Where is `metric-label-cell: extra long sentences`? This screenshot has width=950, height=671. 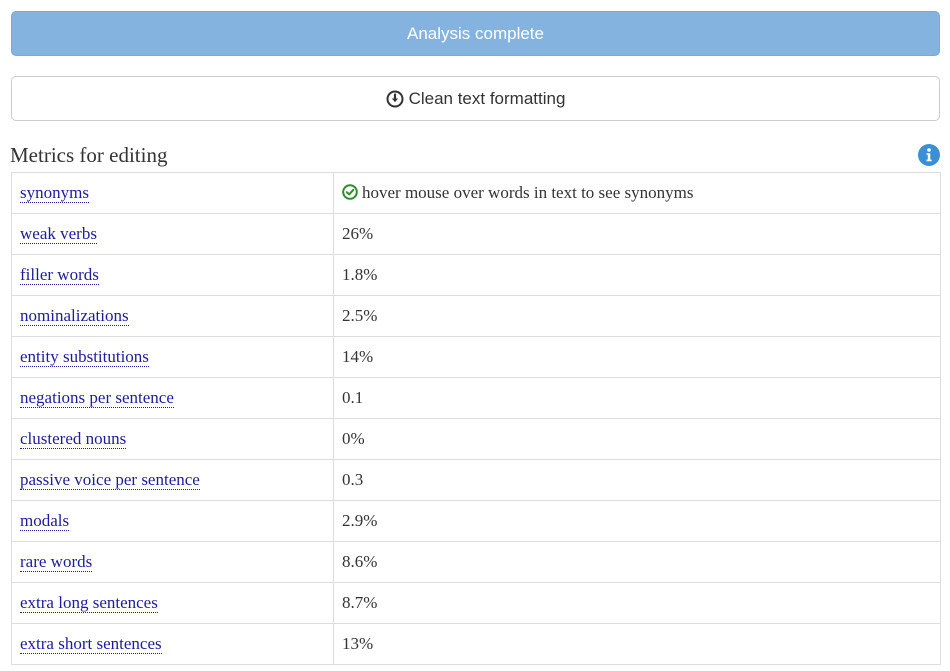
metric-label-cell: extra long sentences is located at coordinates (172, 603).